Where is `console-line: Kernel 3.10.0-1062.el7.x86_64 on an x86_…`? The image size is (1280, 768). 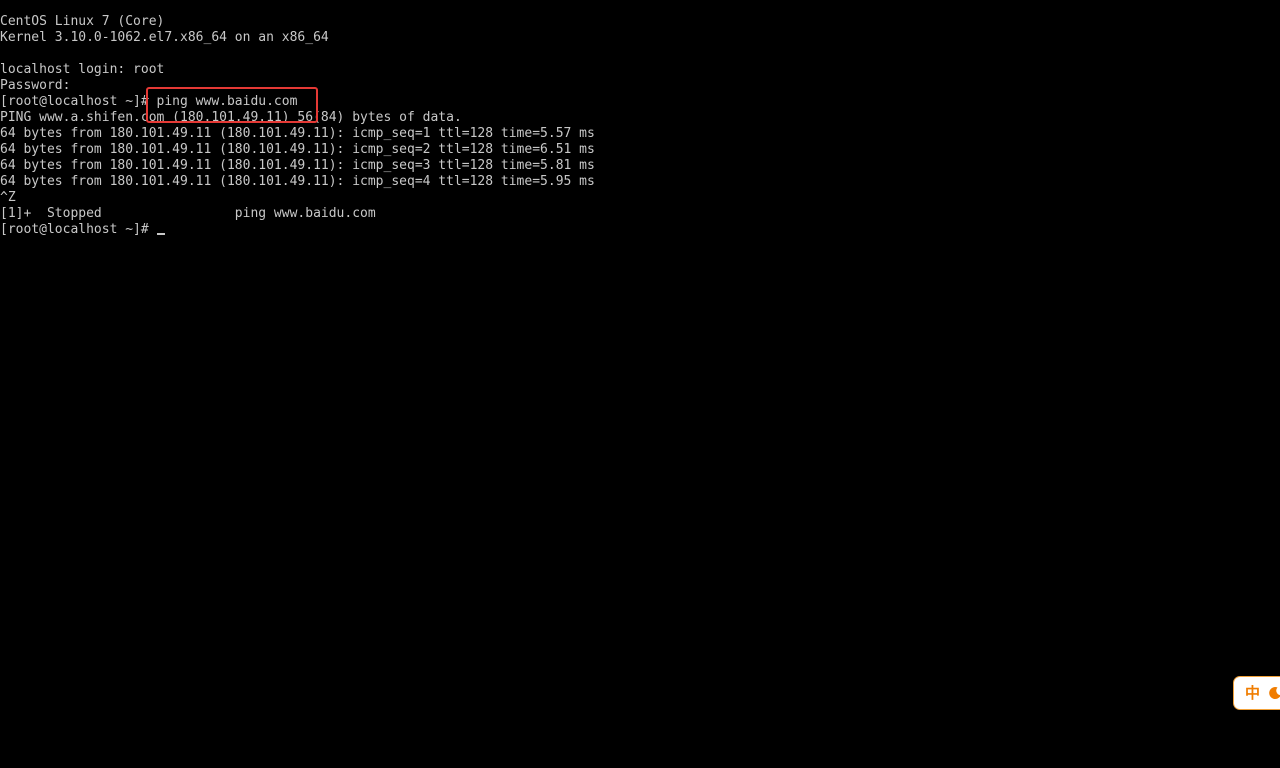 console-line: Kernel 3.10.0-1062.el7.x86_64 on an x86_… is located at coordinates (164, 37).